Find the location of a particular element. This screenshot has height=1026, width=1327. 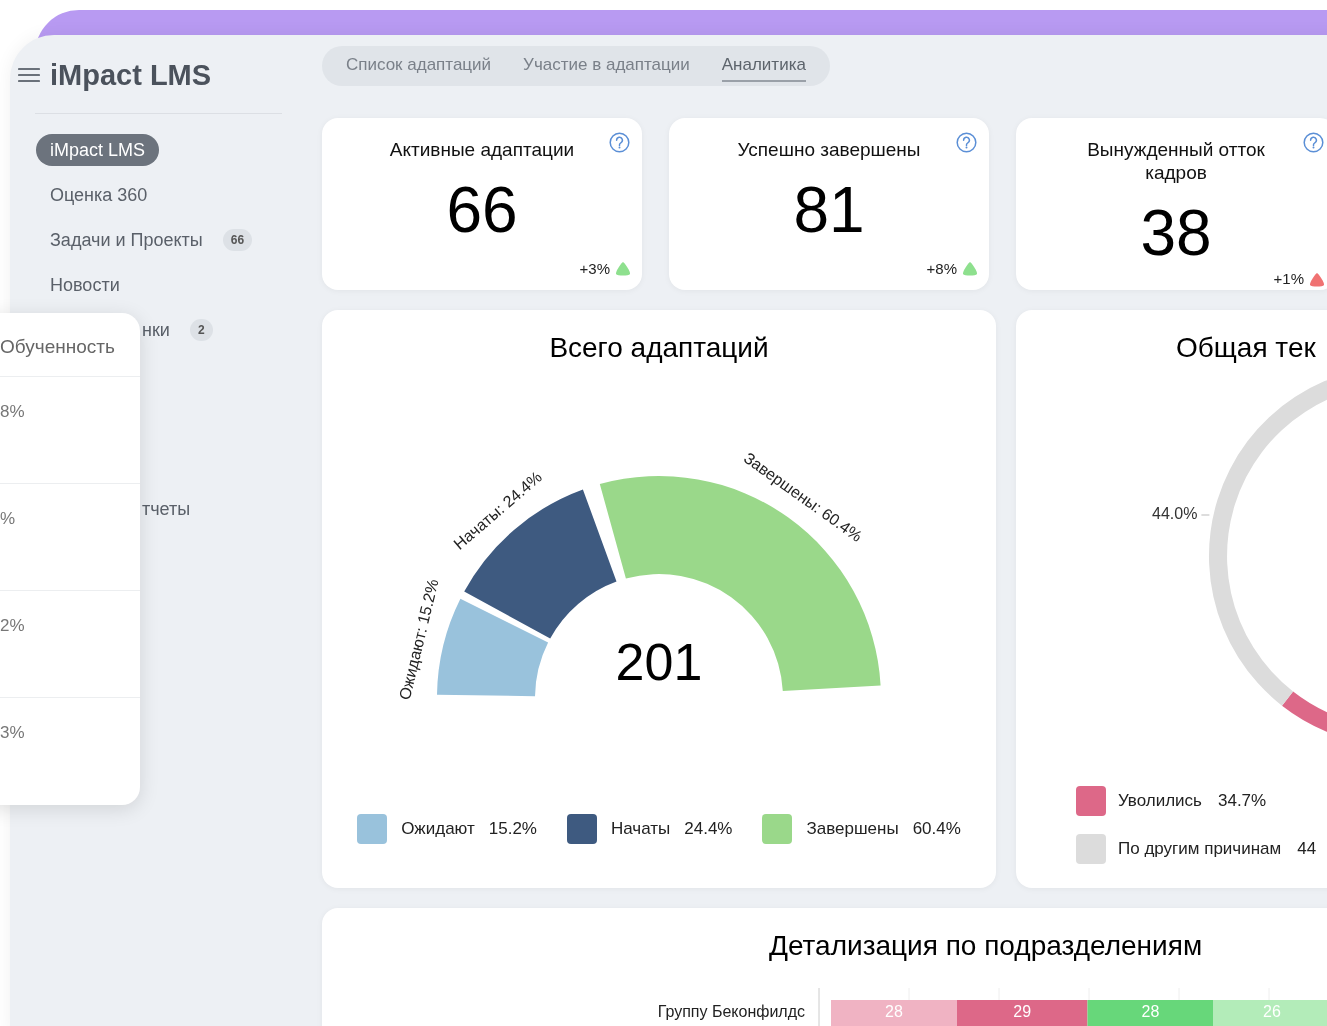

menu-icon is located at coordinates (29, 75).